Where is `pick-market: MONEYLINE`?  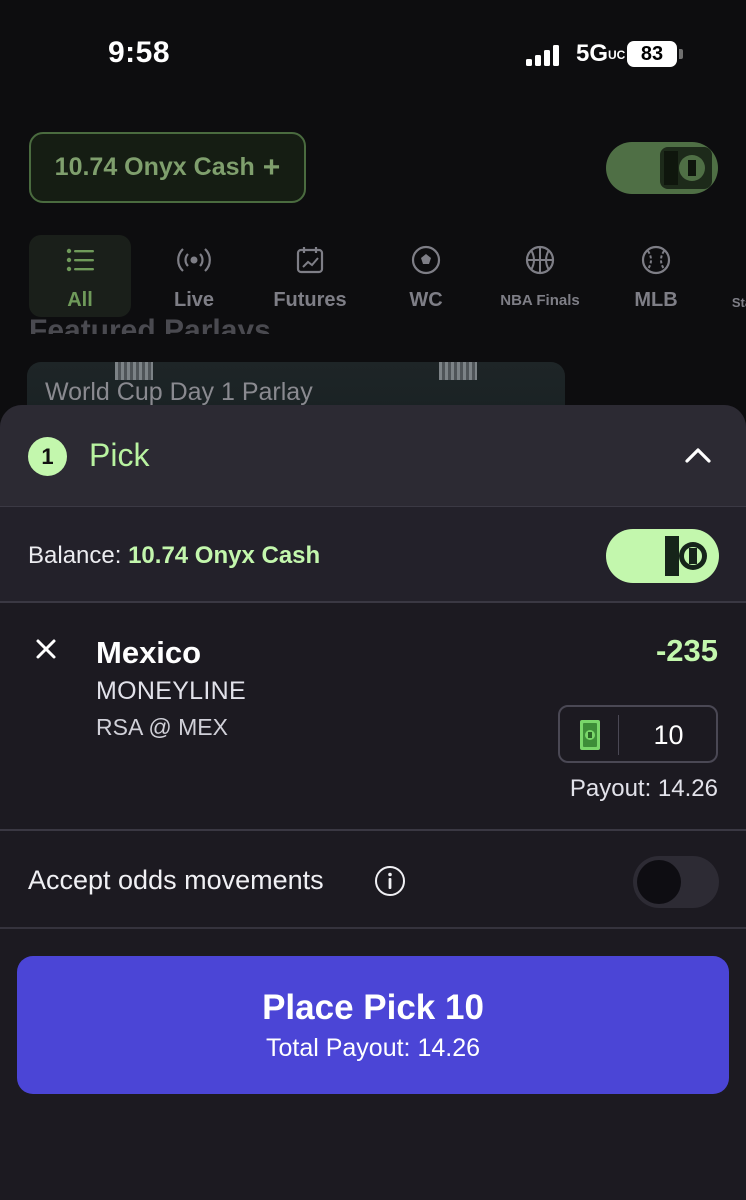
pick-market: MONEYLINE is located at coordinates (171, 691).